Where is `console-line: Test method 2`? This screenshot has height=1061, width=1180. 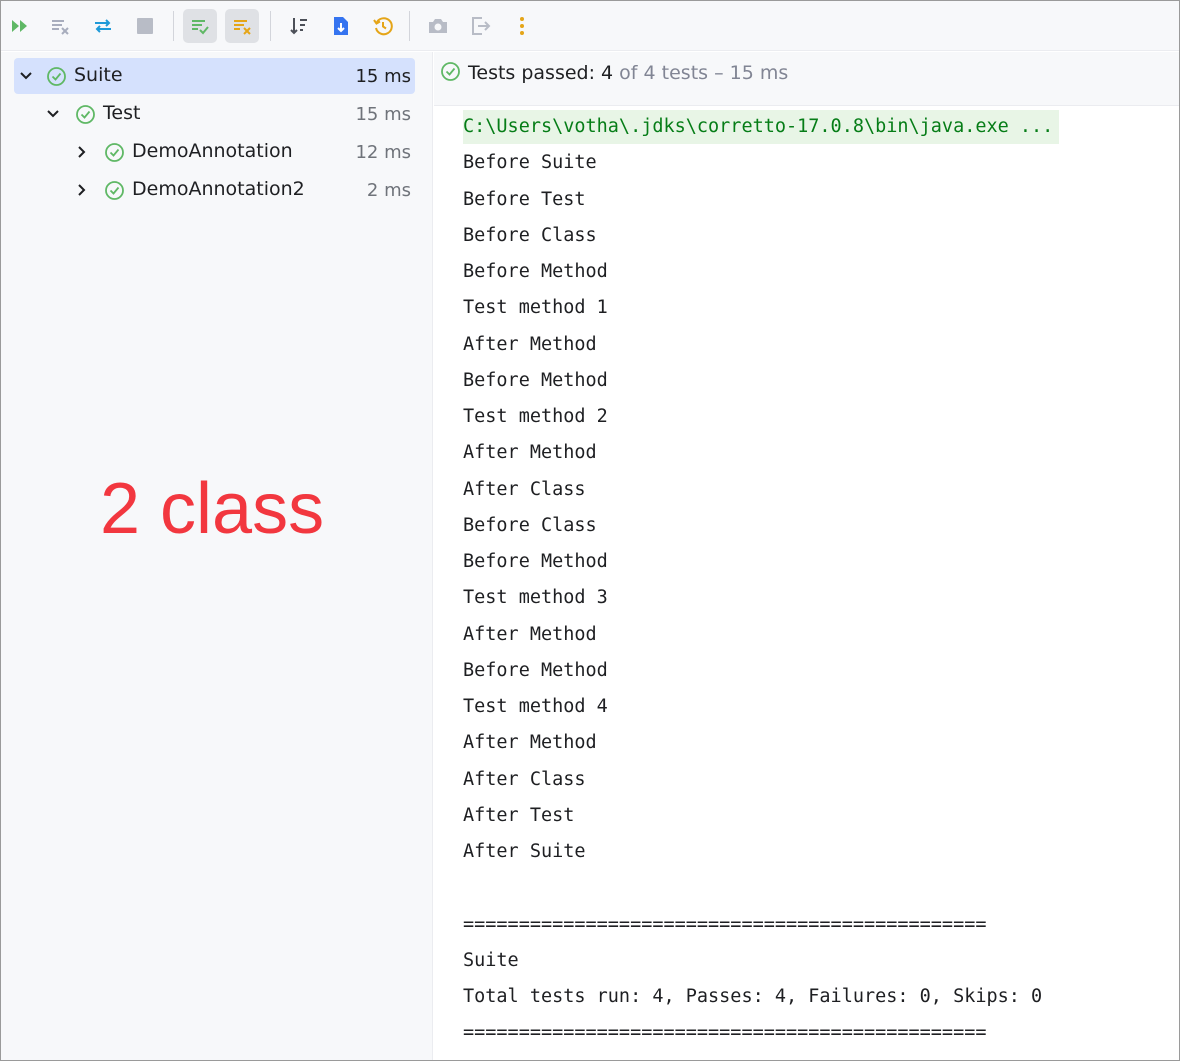
console-line: Test method 2 is located at coordinates (535, 416).